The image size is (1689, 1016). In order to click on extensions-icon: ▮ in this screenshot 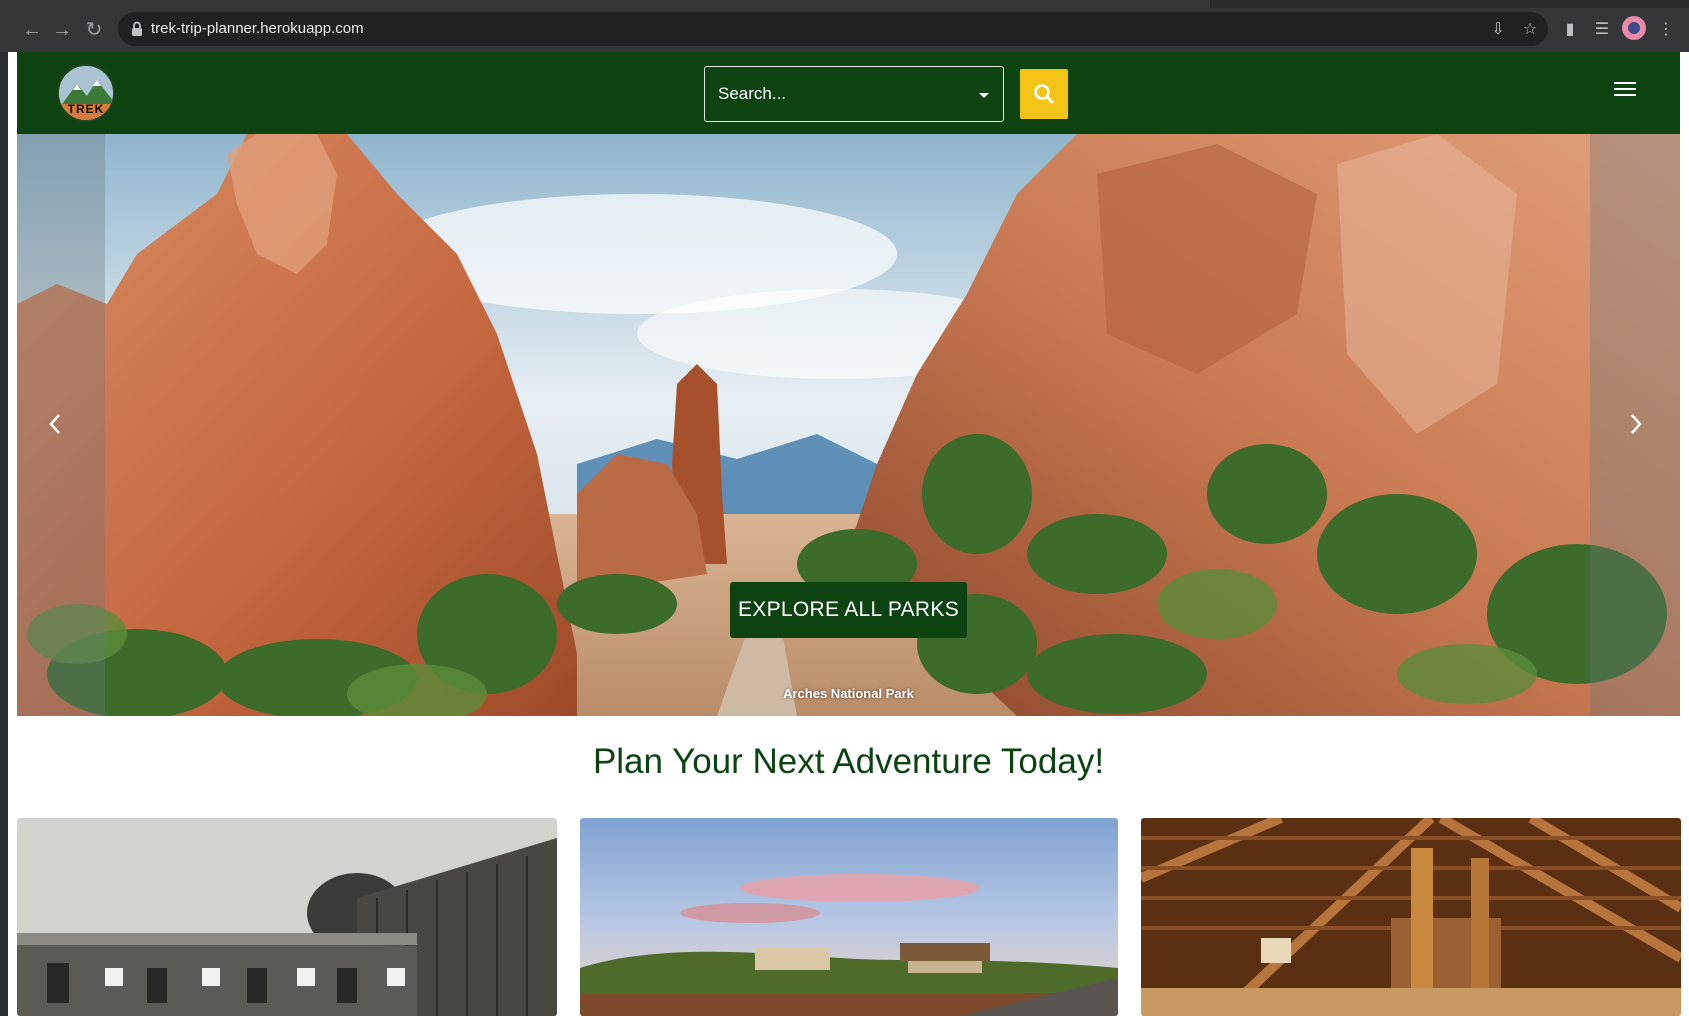, I will do `click(1570, 30)`.